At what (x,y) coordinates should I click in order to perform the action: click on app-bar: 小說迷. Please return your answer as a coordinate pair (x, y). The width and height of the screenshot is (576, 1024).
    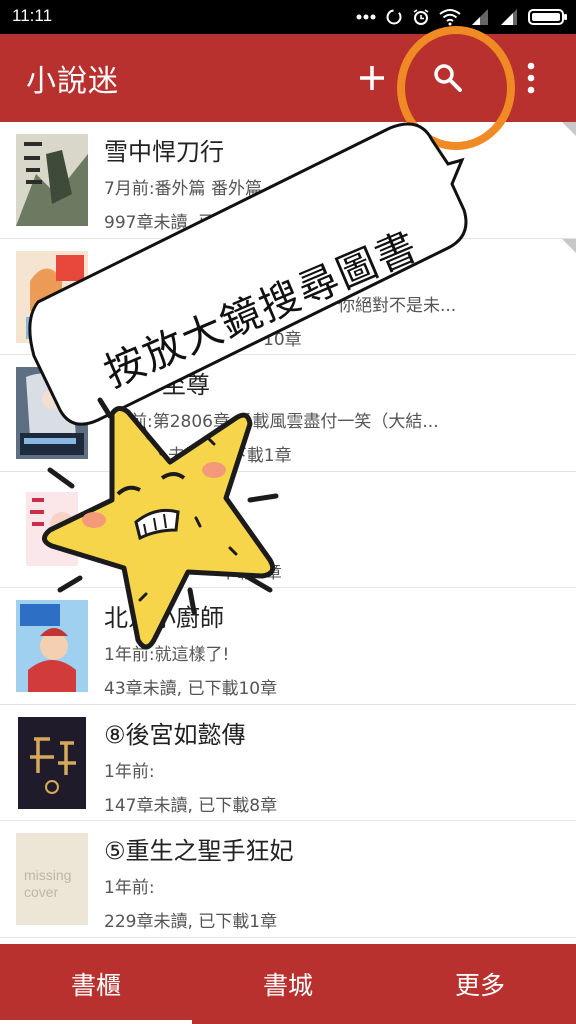
    Looking at the image, I should click on (288, 78).